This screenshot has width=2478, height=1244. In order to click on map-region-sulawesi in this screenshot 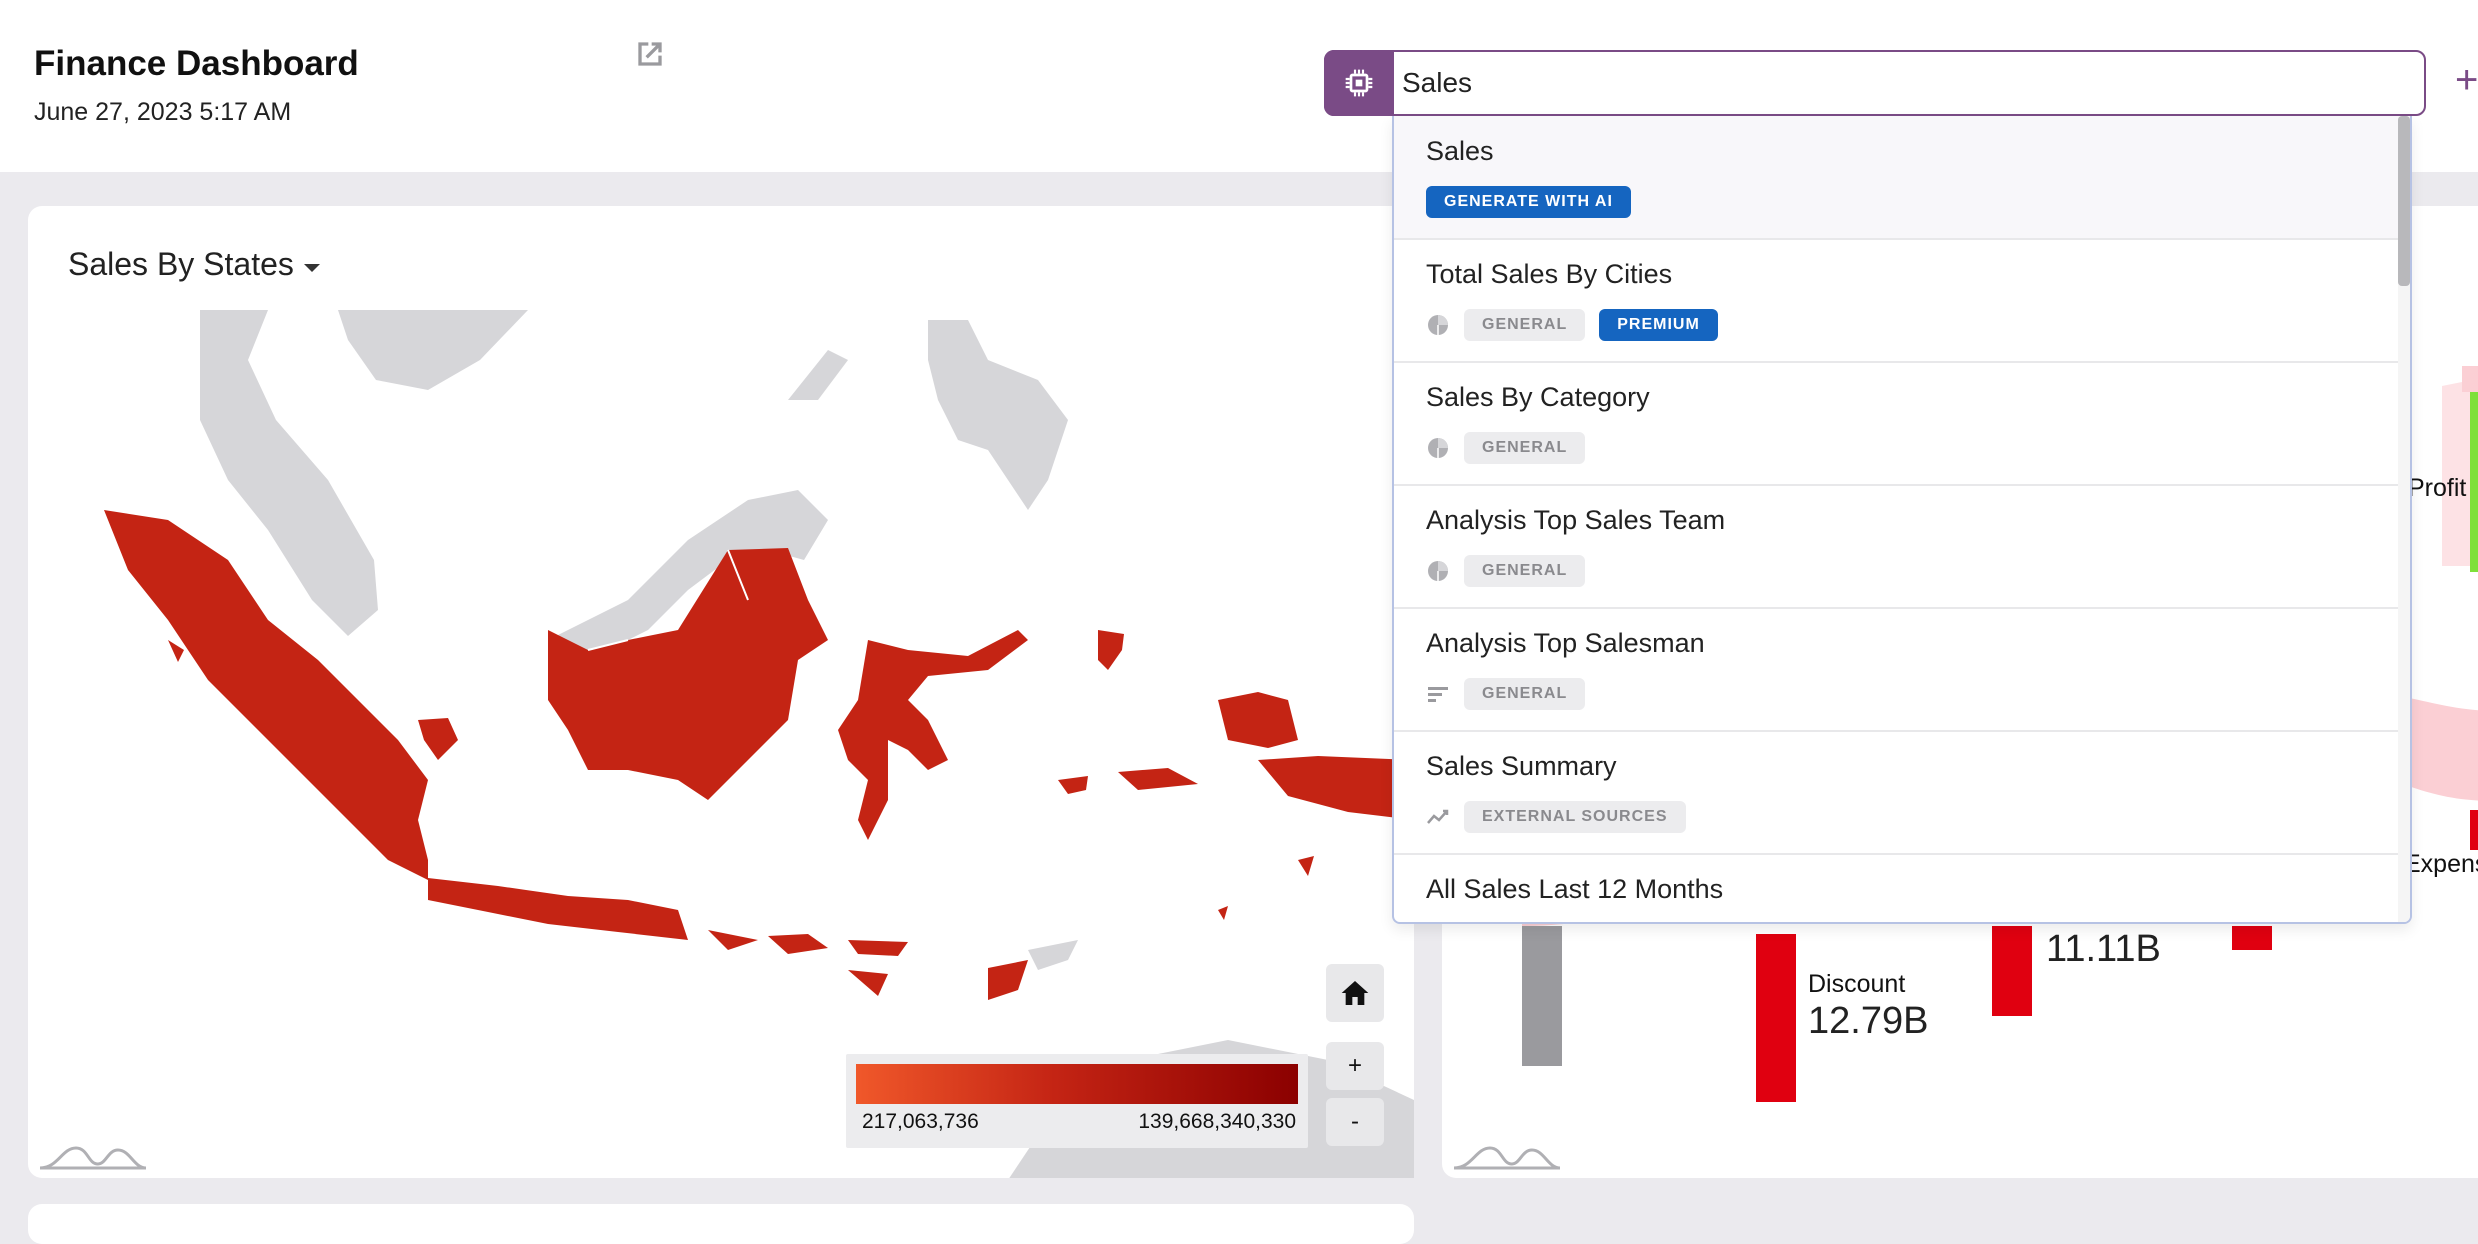, I will do `click(933, 735)`.